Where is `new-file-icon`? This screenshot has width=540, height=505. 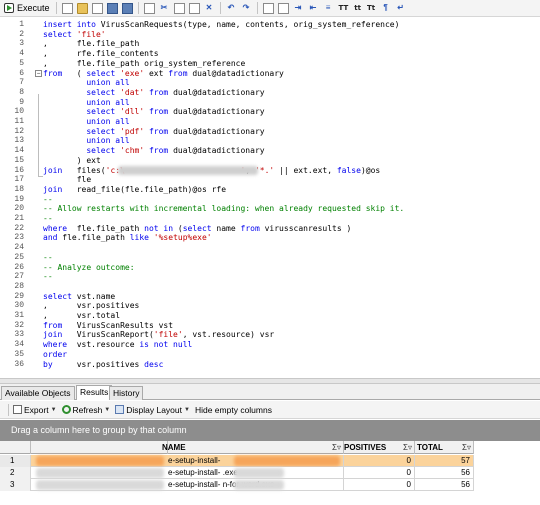 new-file-icon is located at coordinates (67, 8).